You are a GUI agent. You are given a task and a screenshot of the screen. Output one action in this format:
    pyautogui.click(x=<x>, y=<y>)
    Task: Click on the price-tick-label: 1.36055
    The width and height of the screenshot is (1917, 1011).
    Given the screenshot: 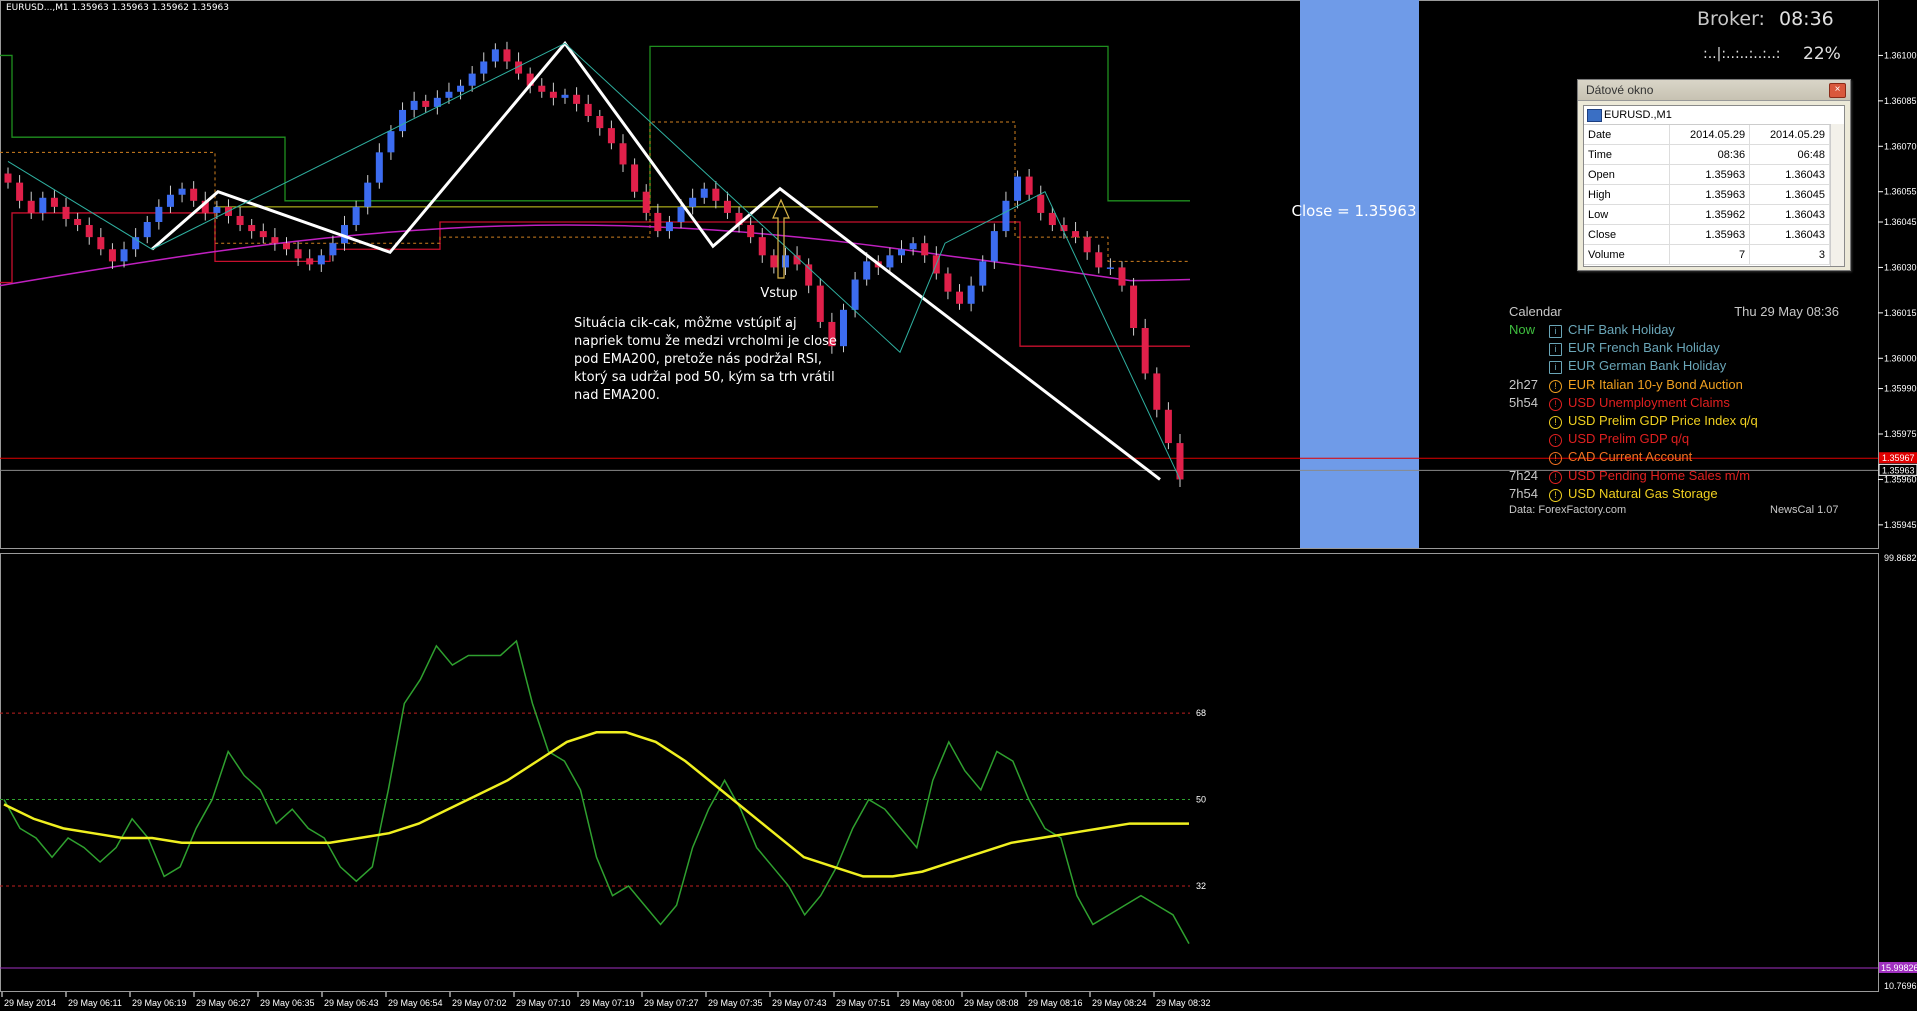 What is the action you would take?
    pyautogui.click(x=1900, y=192)
    